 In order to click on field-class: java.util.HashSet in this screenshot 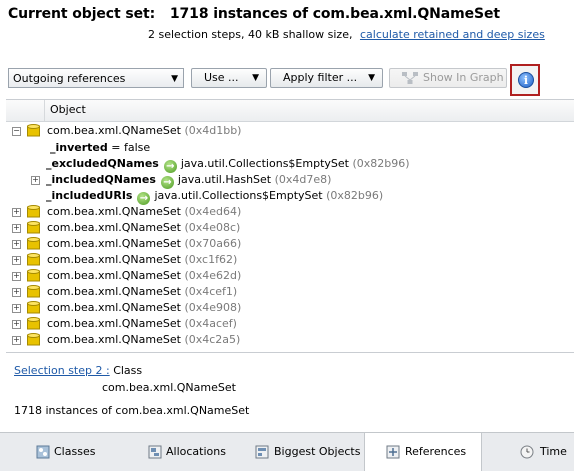, I will do `click(224, 179)`.